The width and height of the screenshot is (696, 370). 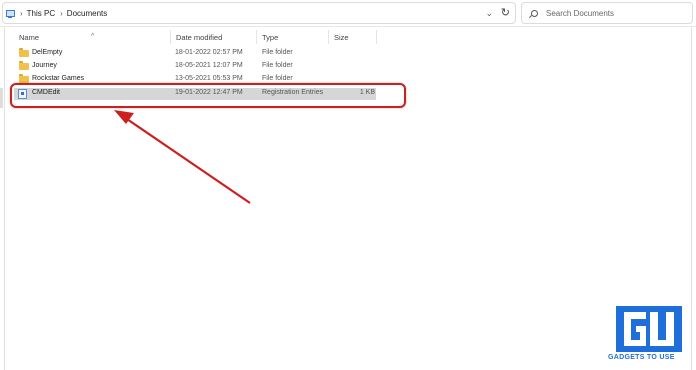 What do you see at coordinates (648, 337) in the screenshot?
I see `watermark-logo: GADGETS TO USE` at bounding box center [648, 337].